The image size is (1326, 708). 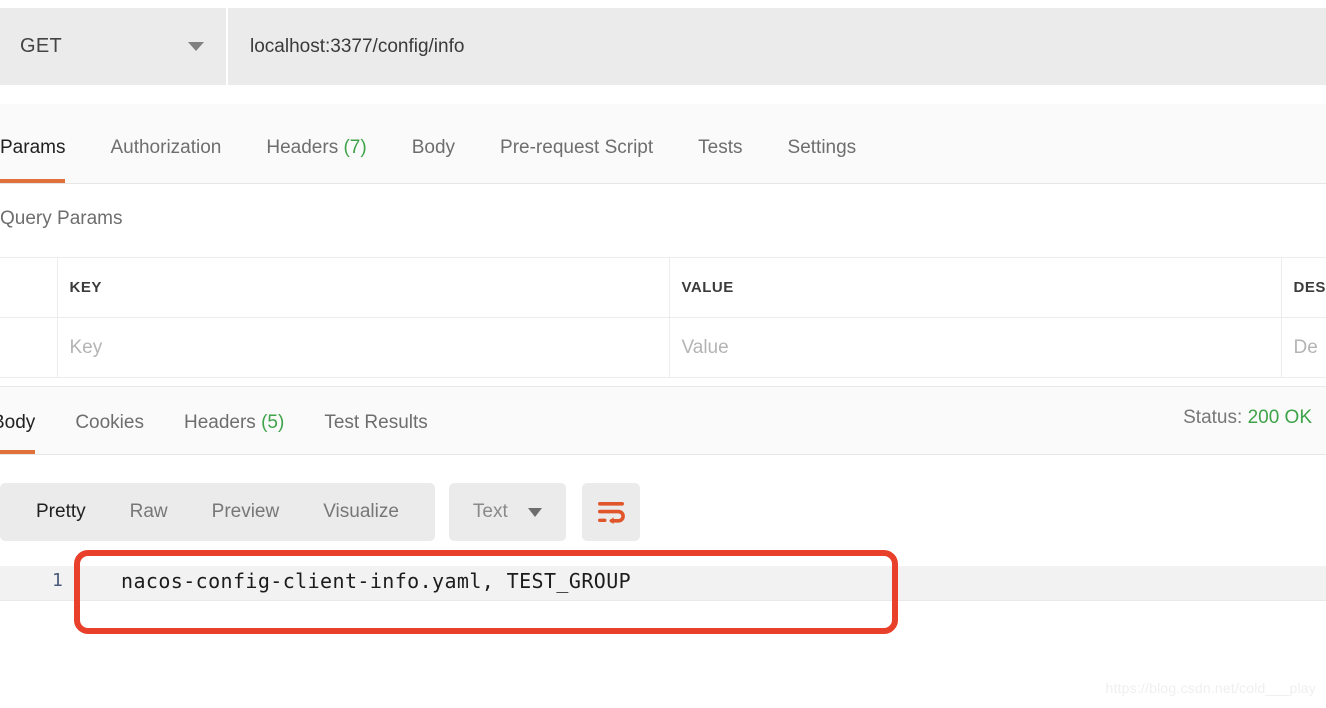 I want to click on mode-visualize-label: Visualize, so click(x=361, y=511).